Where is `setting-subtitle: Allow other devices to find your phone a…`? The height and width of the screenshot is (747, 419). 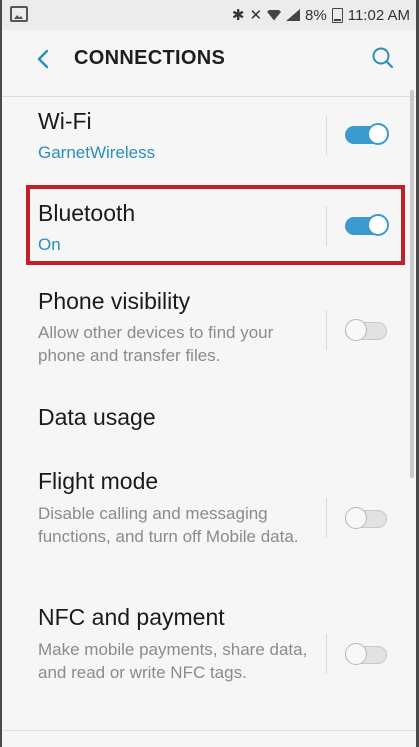 setting-subtitle: Allow other devices to find your phone a… is located at coordinates (156, 344).